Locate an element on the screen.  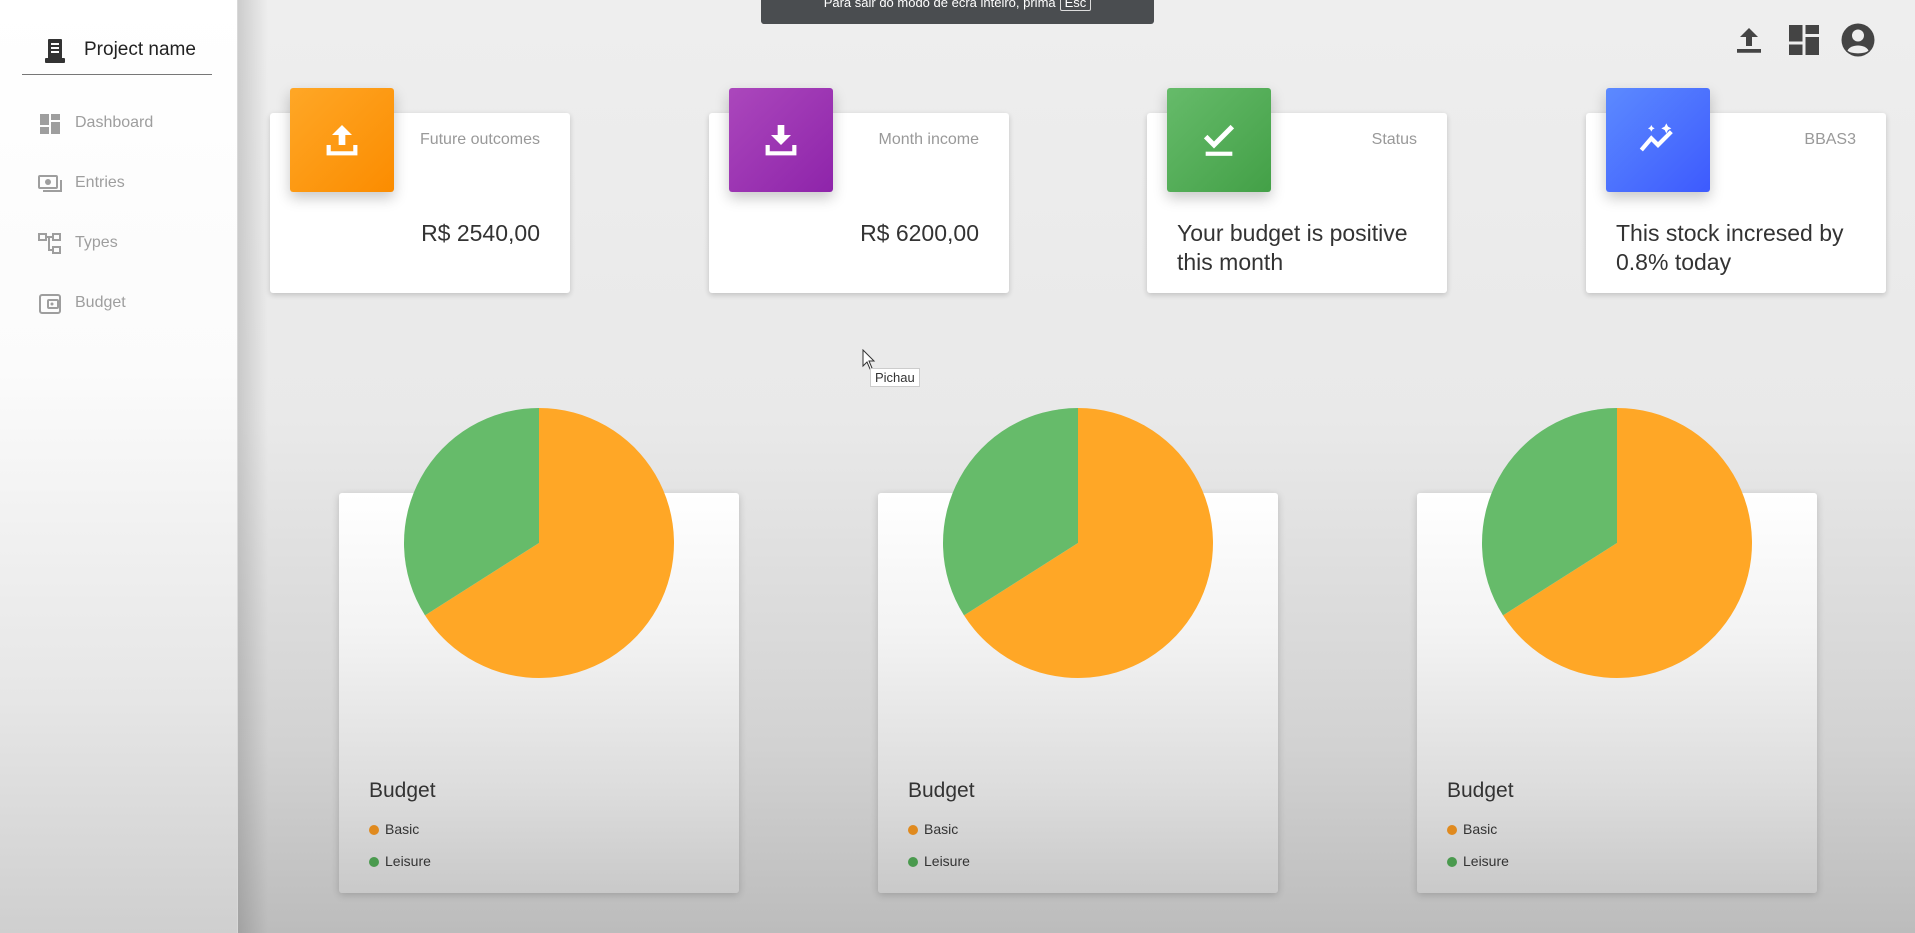
tooltip: Pichau is located at coordinates (895, 377).